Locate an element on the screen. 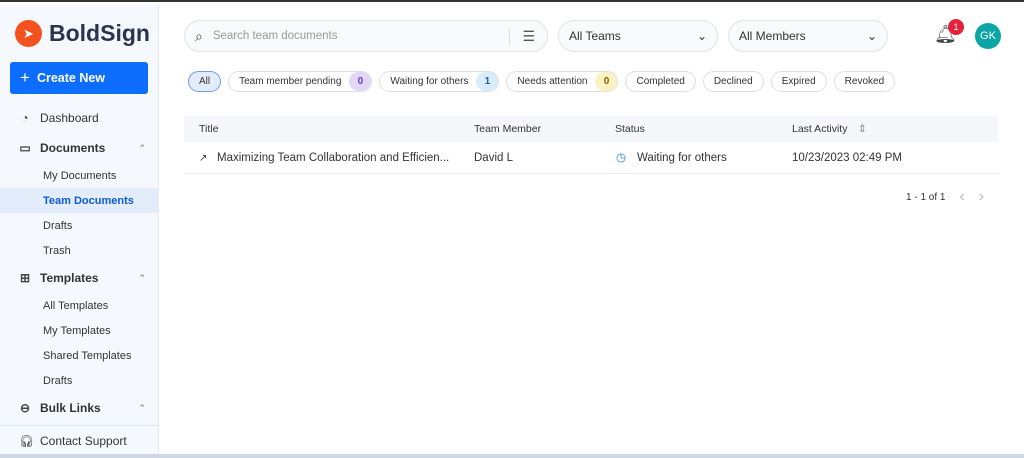  chip-label: Completed is located at coordinates (660, 81).